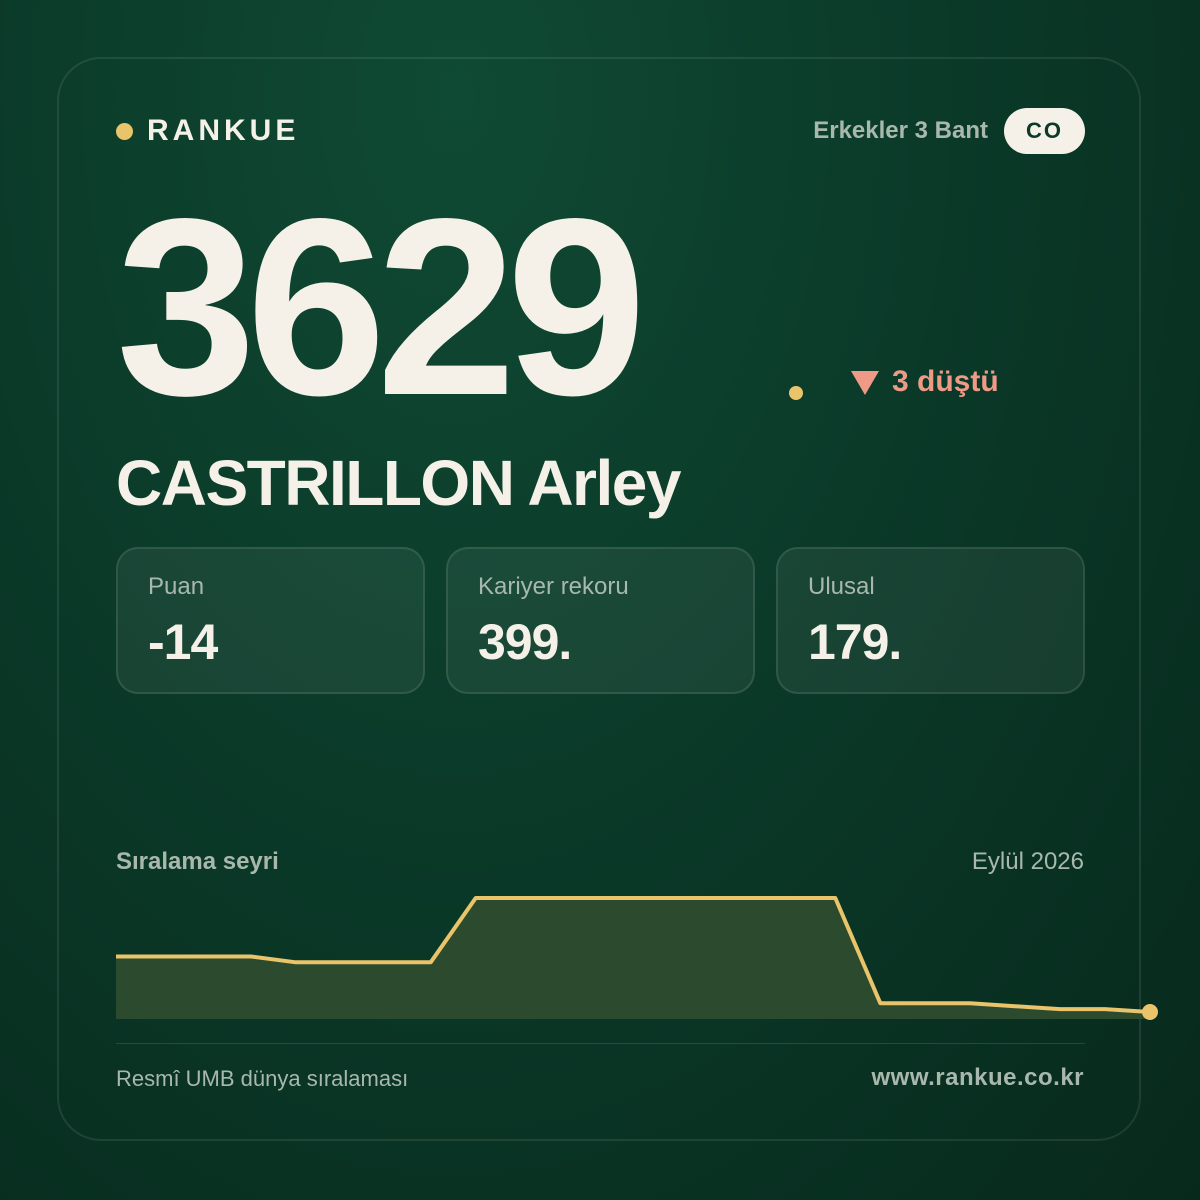 The width and height of the screenshot is (1200, 1200). What do you see at coordinates (262, 1078) in the screenshot?
I see `footer-source: Resmî UMB dünya sıralaması` at bounding box center [262, 1078].